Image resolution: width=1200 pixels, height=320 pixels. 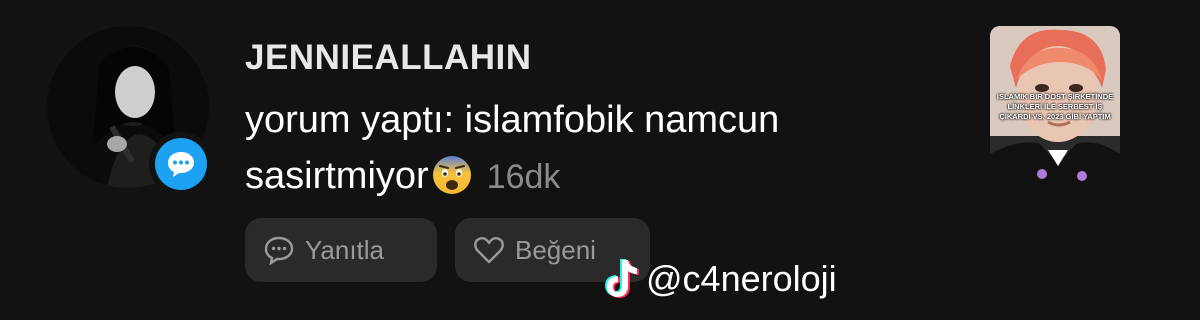 What do you see at coordinates (345, 249) in the screenshot?
I see `reply-label: Yanıtla` at bounding box center [345, 249].